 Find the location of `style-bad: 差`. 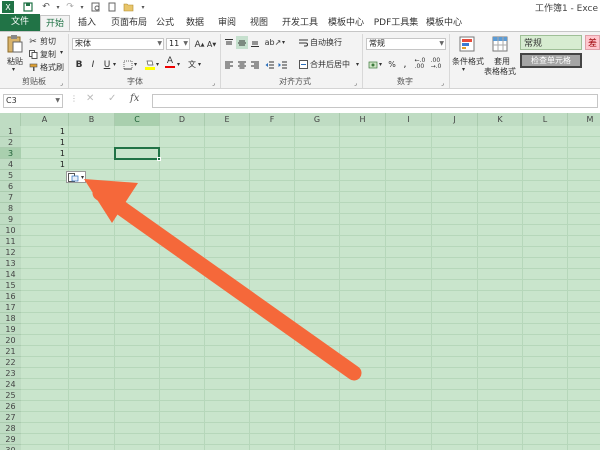

style-bad: 差 is located at coordinates (592, 42).